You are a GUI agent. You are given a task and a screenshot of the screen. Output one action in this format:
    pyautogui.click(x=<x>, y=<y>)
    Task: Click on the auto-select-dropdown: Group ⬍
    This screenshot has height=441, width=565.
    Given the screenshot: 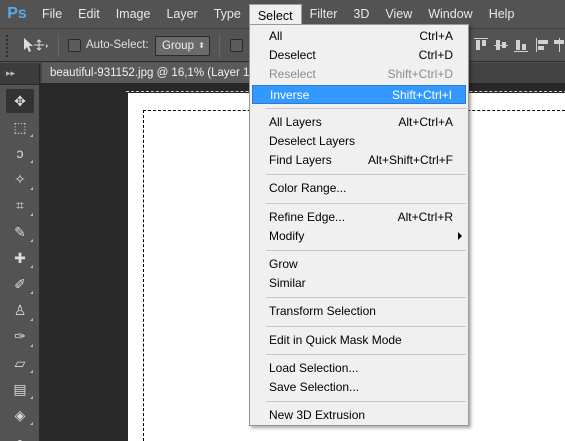 What is the action you would take?
    pyautogui.click(x=182, y=46)
    